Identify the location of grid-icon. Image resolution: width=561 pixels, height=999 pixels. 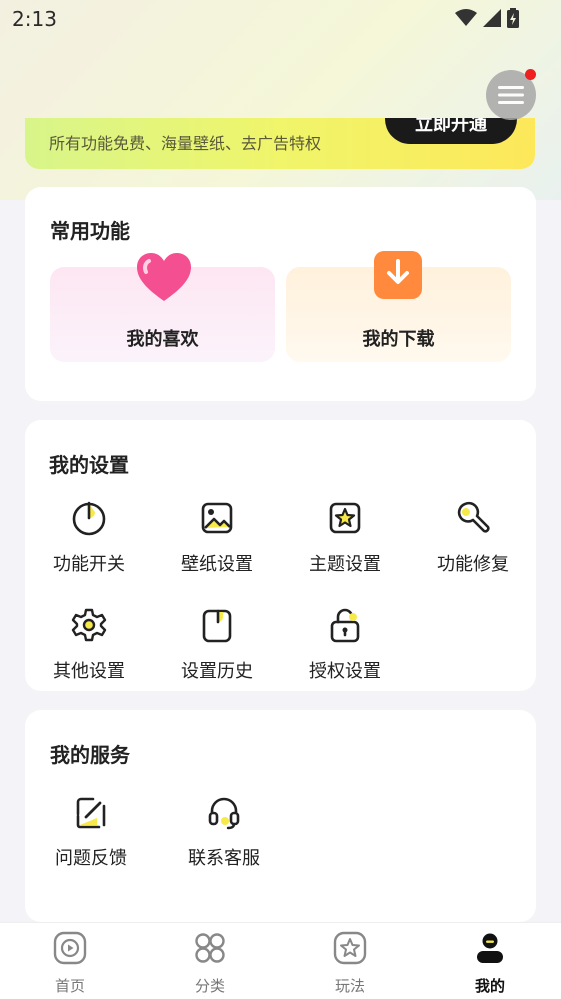
(210, 948).